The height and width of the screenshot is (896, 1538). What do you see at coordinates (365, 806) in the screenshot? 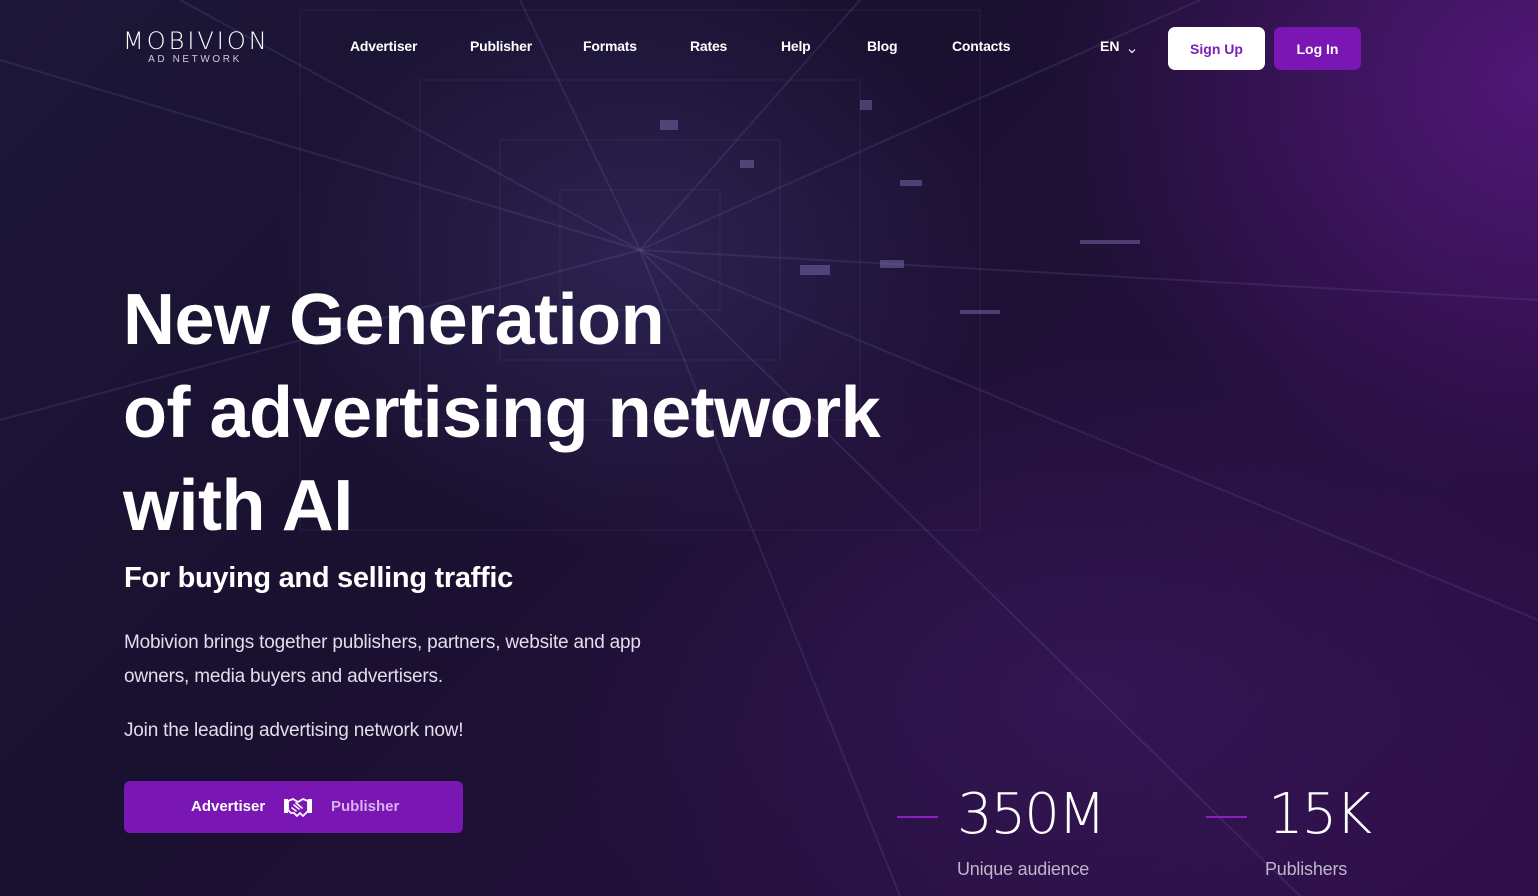
I see `cta-publisher-label: Publisher` at bounding box center [365, 806].